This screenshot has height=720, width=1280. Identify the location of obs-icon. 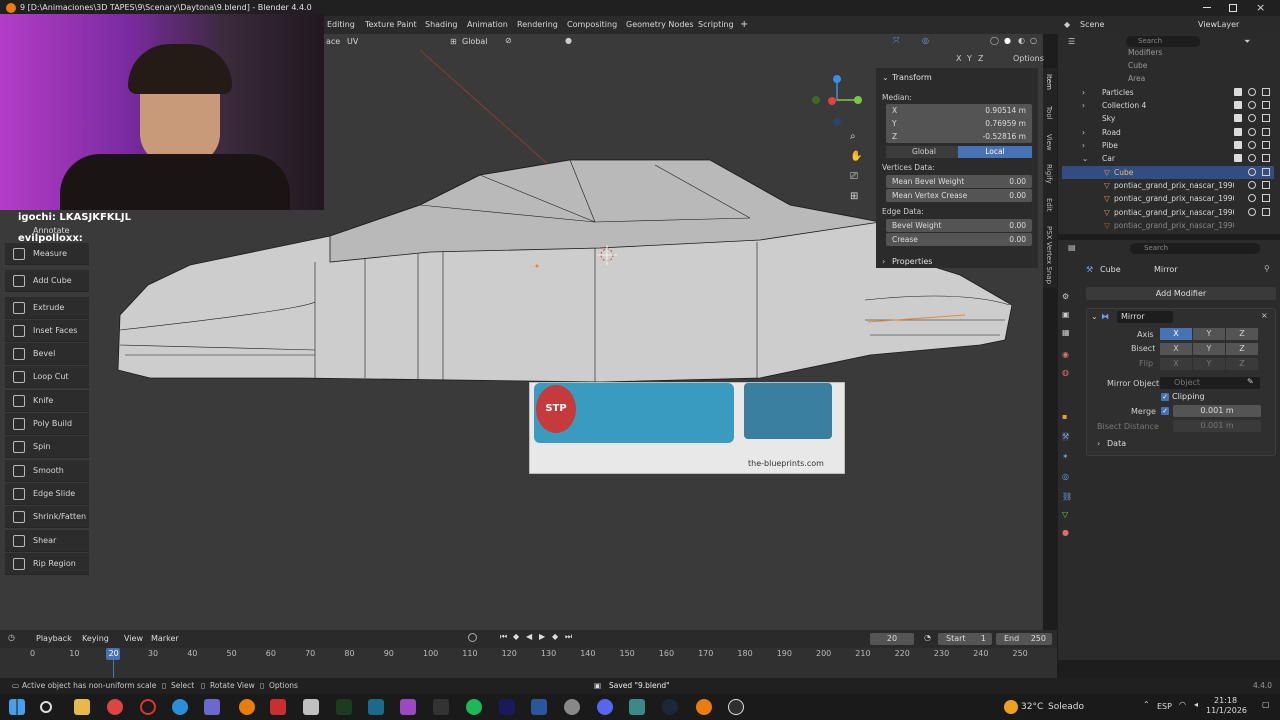
(736, 707).